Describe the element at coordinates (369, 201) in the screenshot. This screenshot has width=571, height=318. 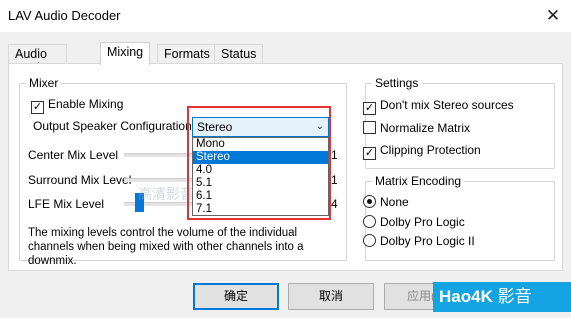
I see `radio-selected-icon` at that location.